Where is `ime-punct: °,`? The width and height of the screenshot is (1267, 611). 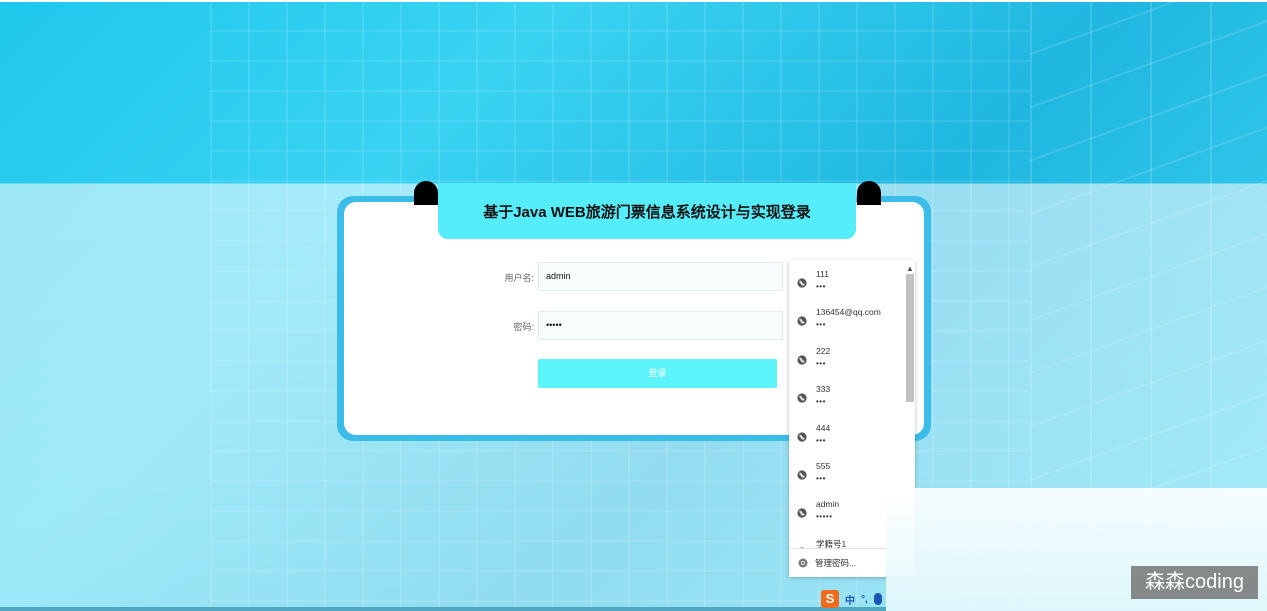 ime-punct: °, is located at coordinates (864, 599).